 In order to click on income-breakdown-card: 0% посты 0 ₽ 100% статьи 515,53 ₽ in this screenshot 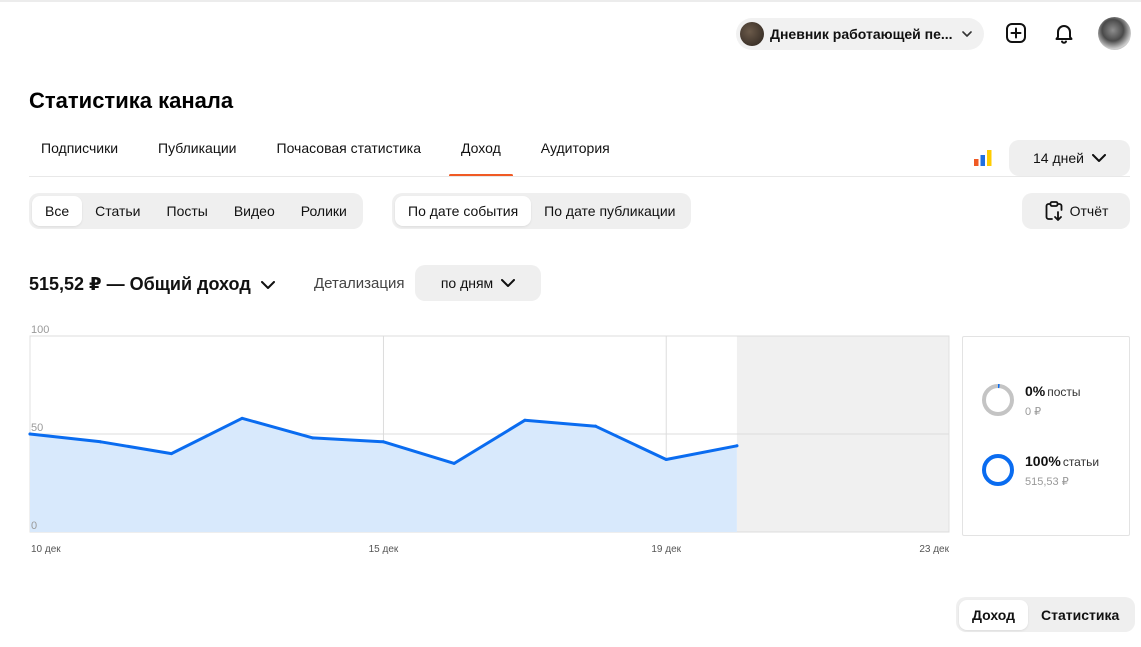, I will do `click(1046, 436)`.